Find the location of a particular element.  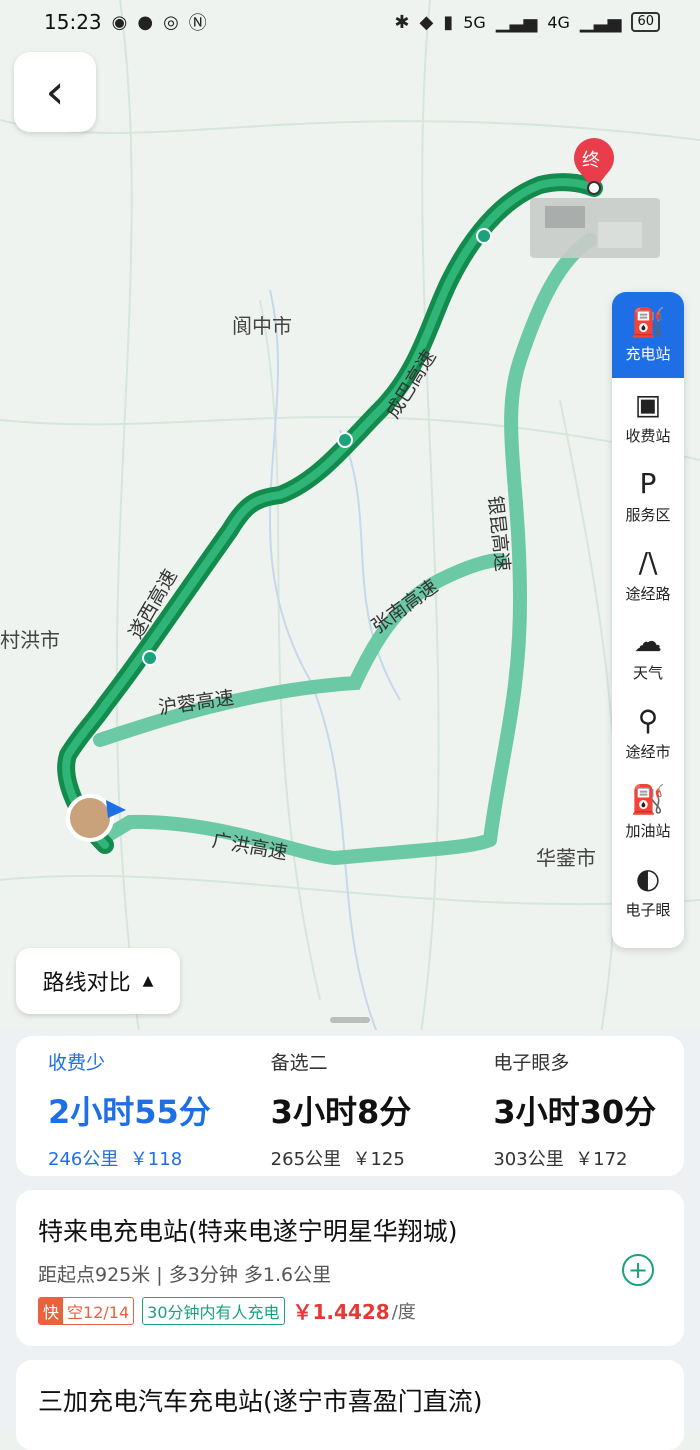

fast-label: 快 is located at coordinates (51, 1310).